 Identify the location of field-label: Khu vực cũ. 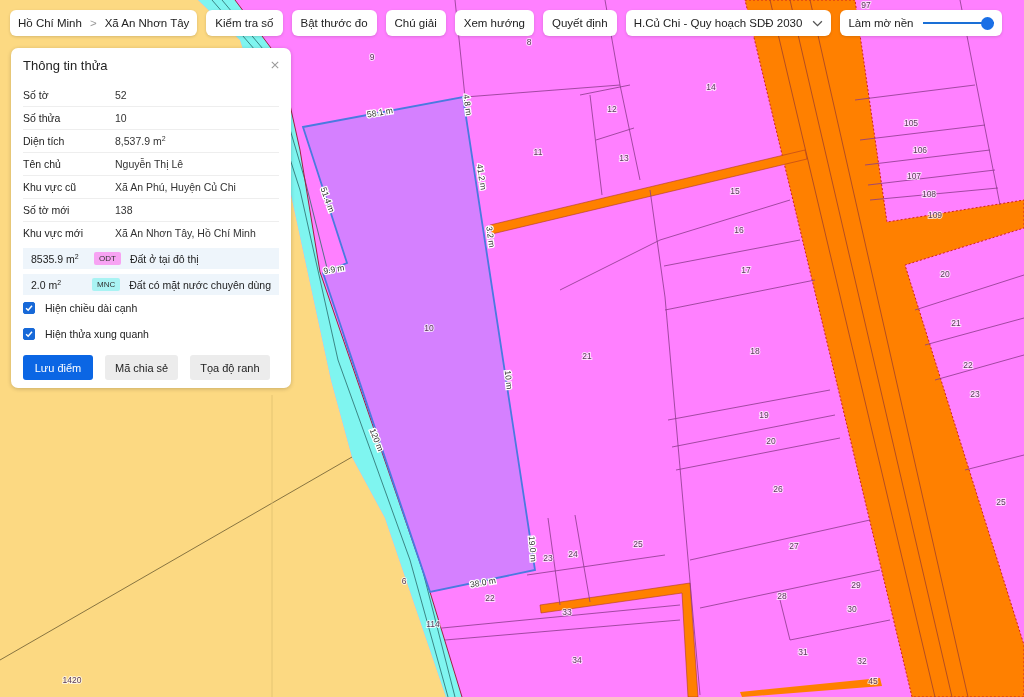
(50, 187).